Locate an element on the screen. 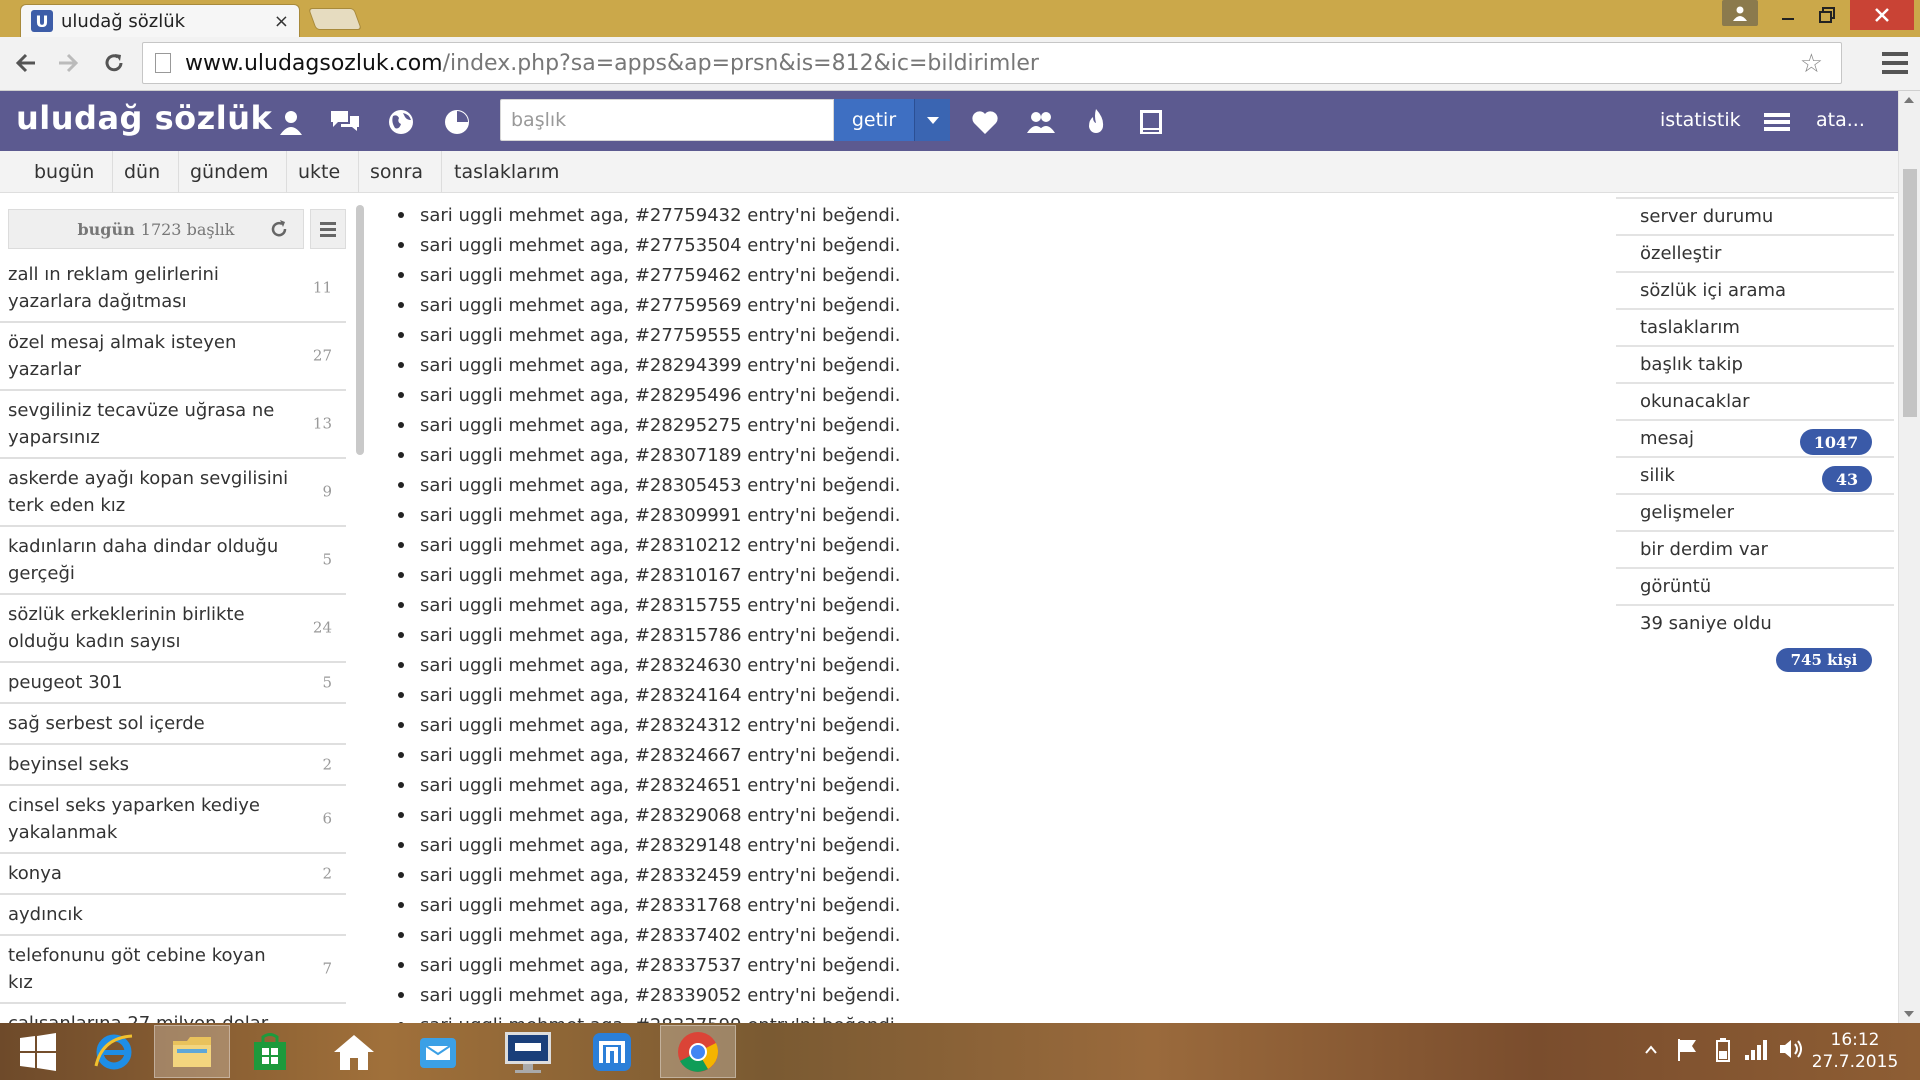  chrome-icon is located at coordinates (698, 1051).